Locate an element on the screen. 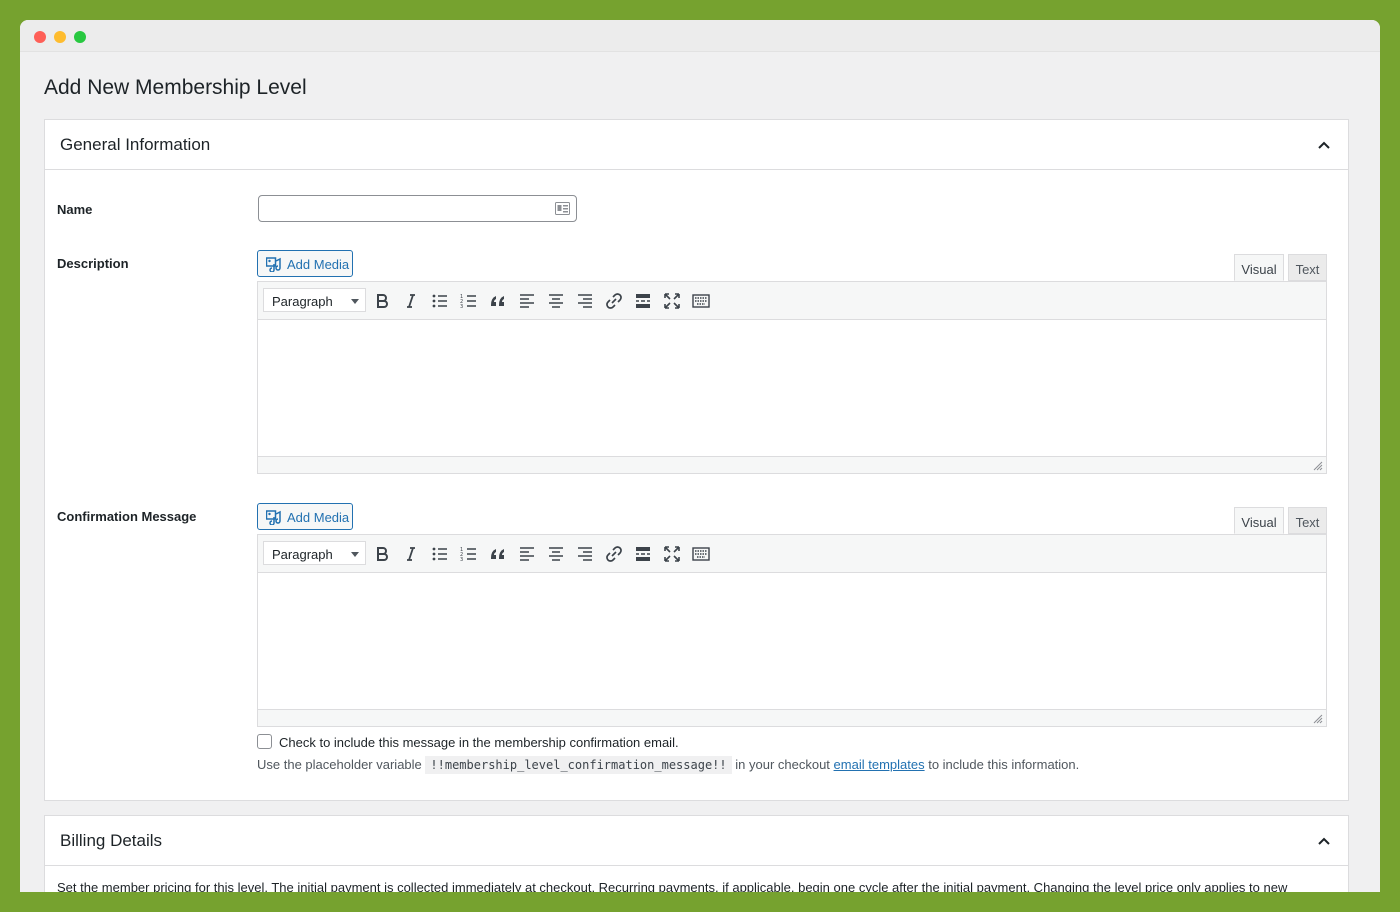  name-label: Name is located at coordinates (75, 209).